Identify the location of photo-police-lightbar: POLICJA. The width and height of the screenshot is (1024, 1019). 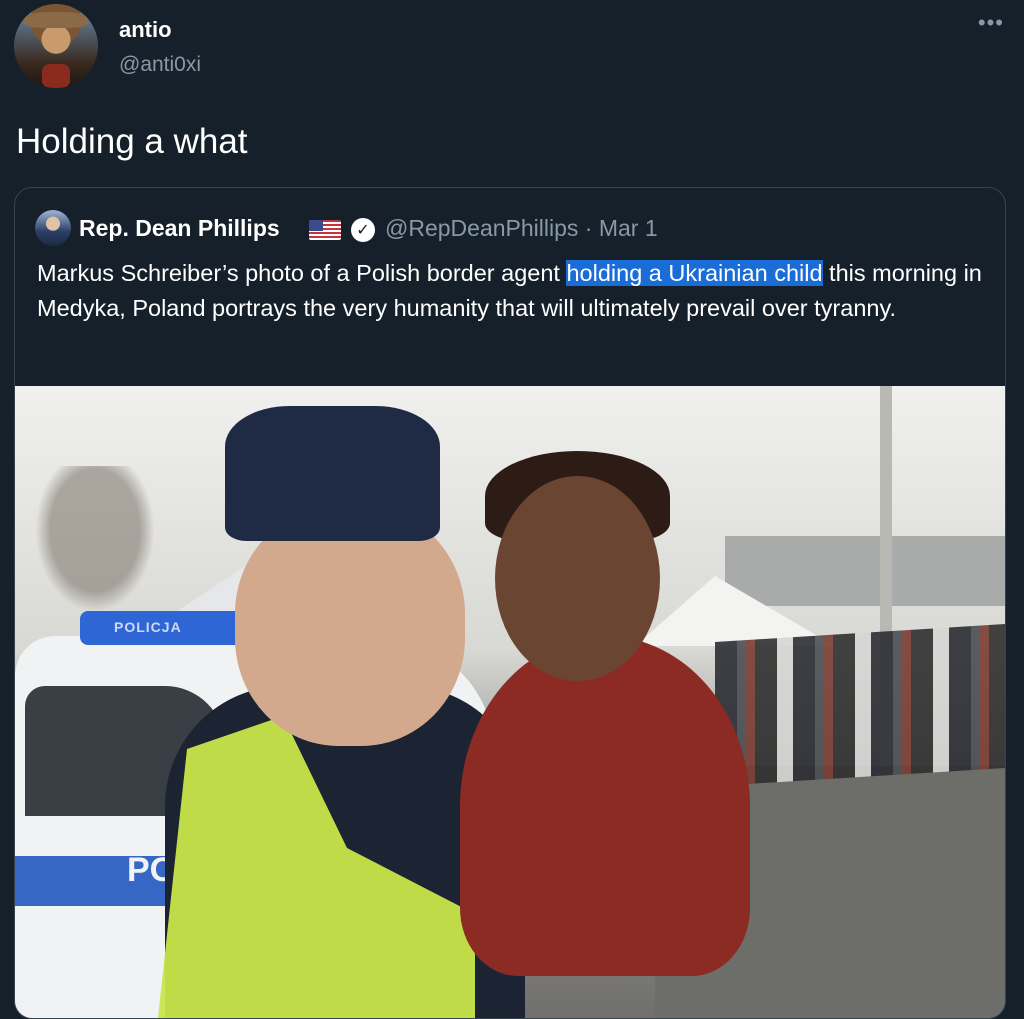
(162, 628).